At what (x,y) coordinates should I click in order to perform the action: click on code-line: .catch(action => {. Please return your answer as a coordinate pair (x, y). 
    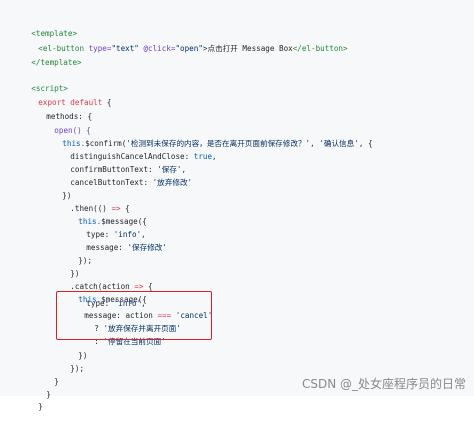
    Looking at the image, I should click on (102, 279).